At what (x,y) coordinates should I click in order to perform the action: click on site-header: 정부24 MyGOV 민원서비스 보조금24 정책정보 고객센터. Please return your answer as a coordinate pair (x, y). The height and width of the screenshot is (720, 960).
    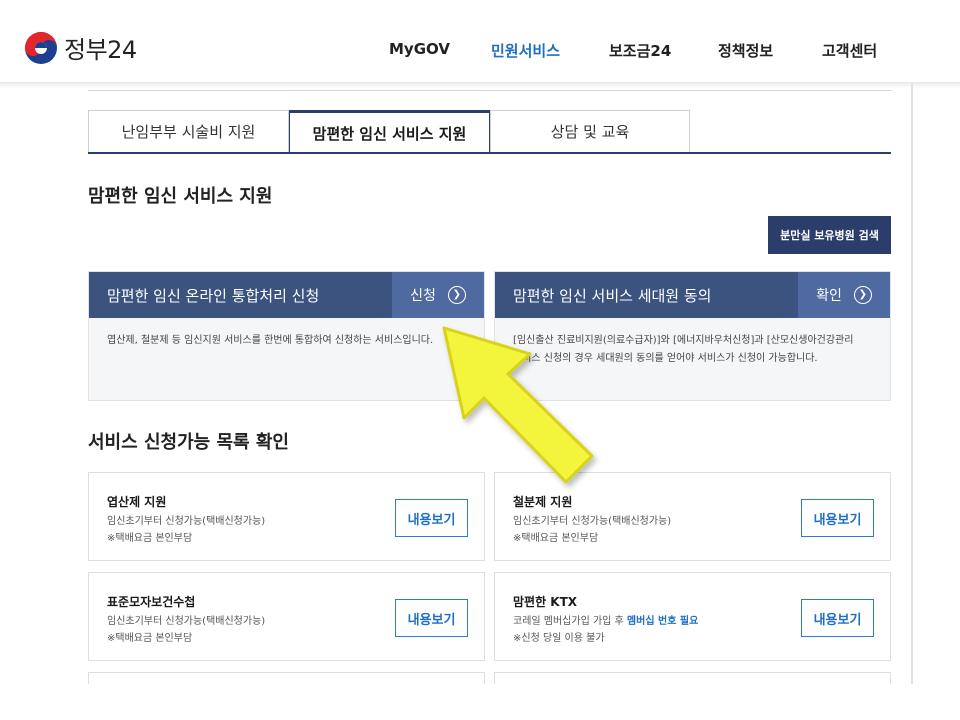
    Looking at the image, I should click on (480, 41).